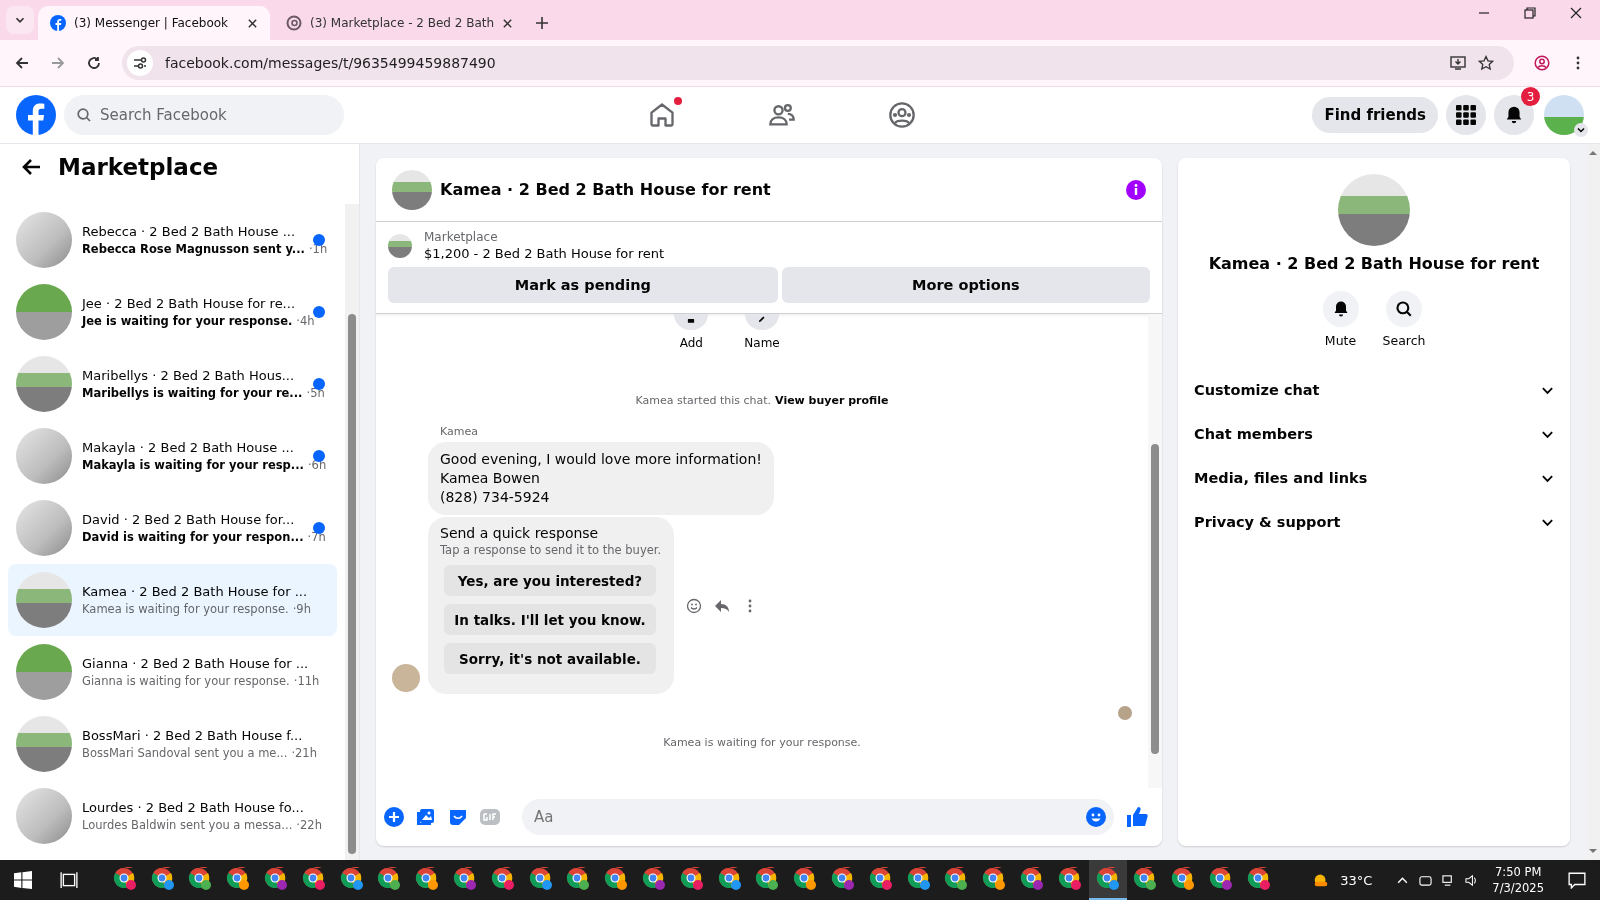  I want to click on quick-response-button: In talks. I'll let you know., so click(550, 619).